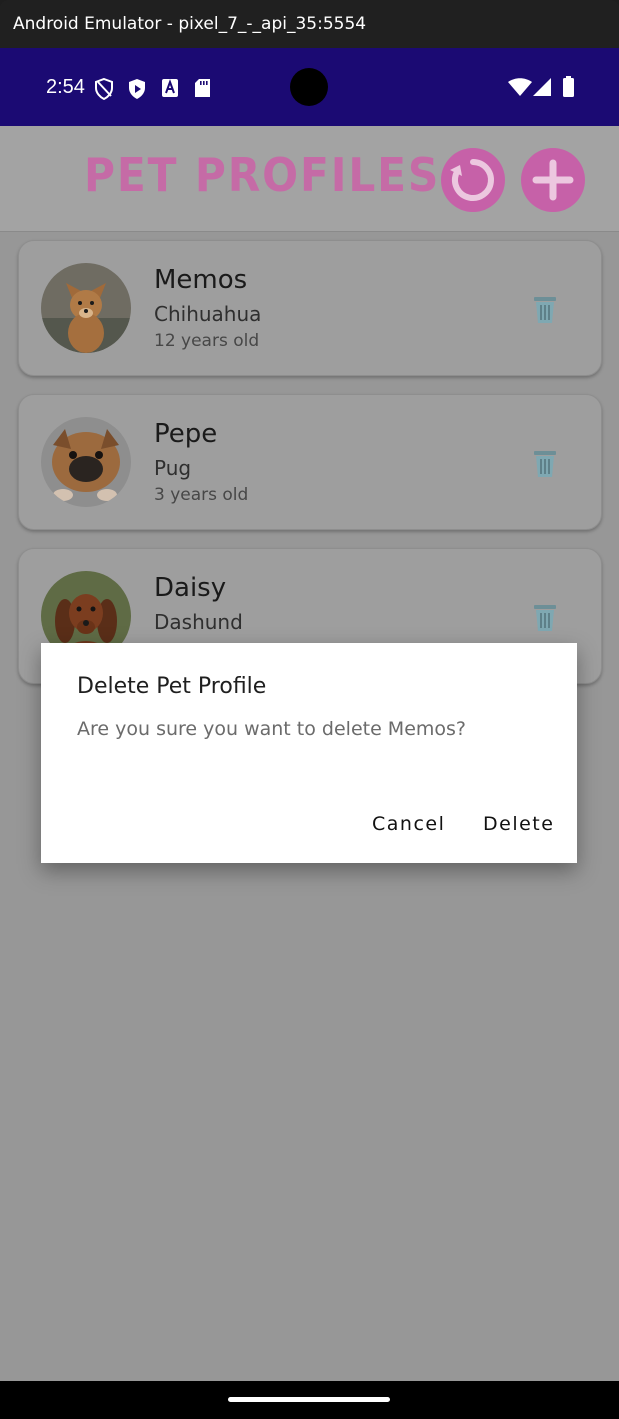  I want to click on app-header: PET PROFILES, so click(309, 179).